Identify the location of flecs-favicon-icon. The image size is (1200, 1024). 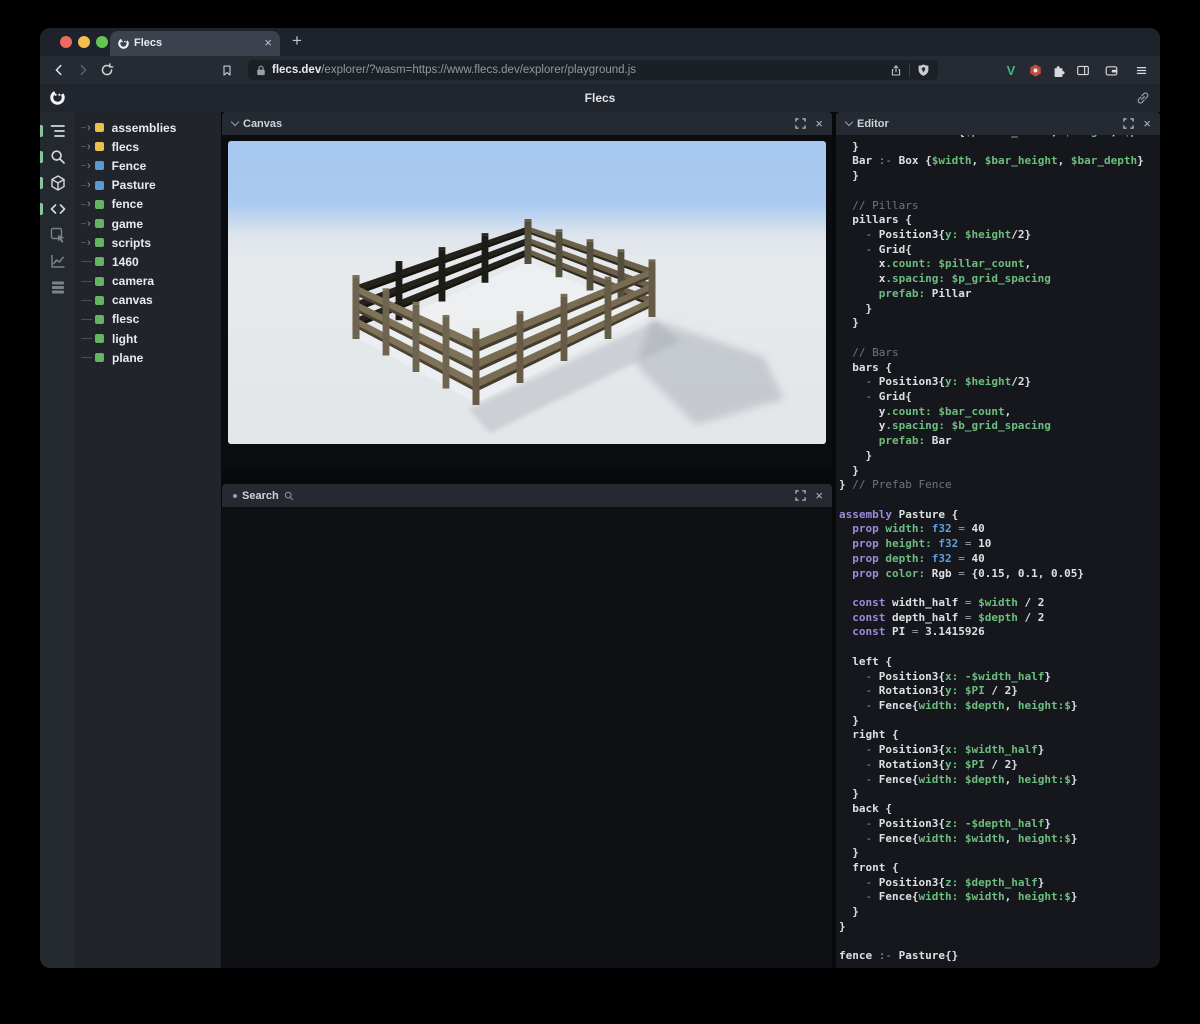
(123, 43).